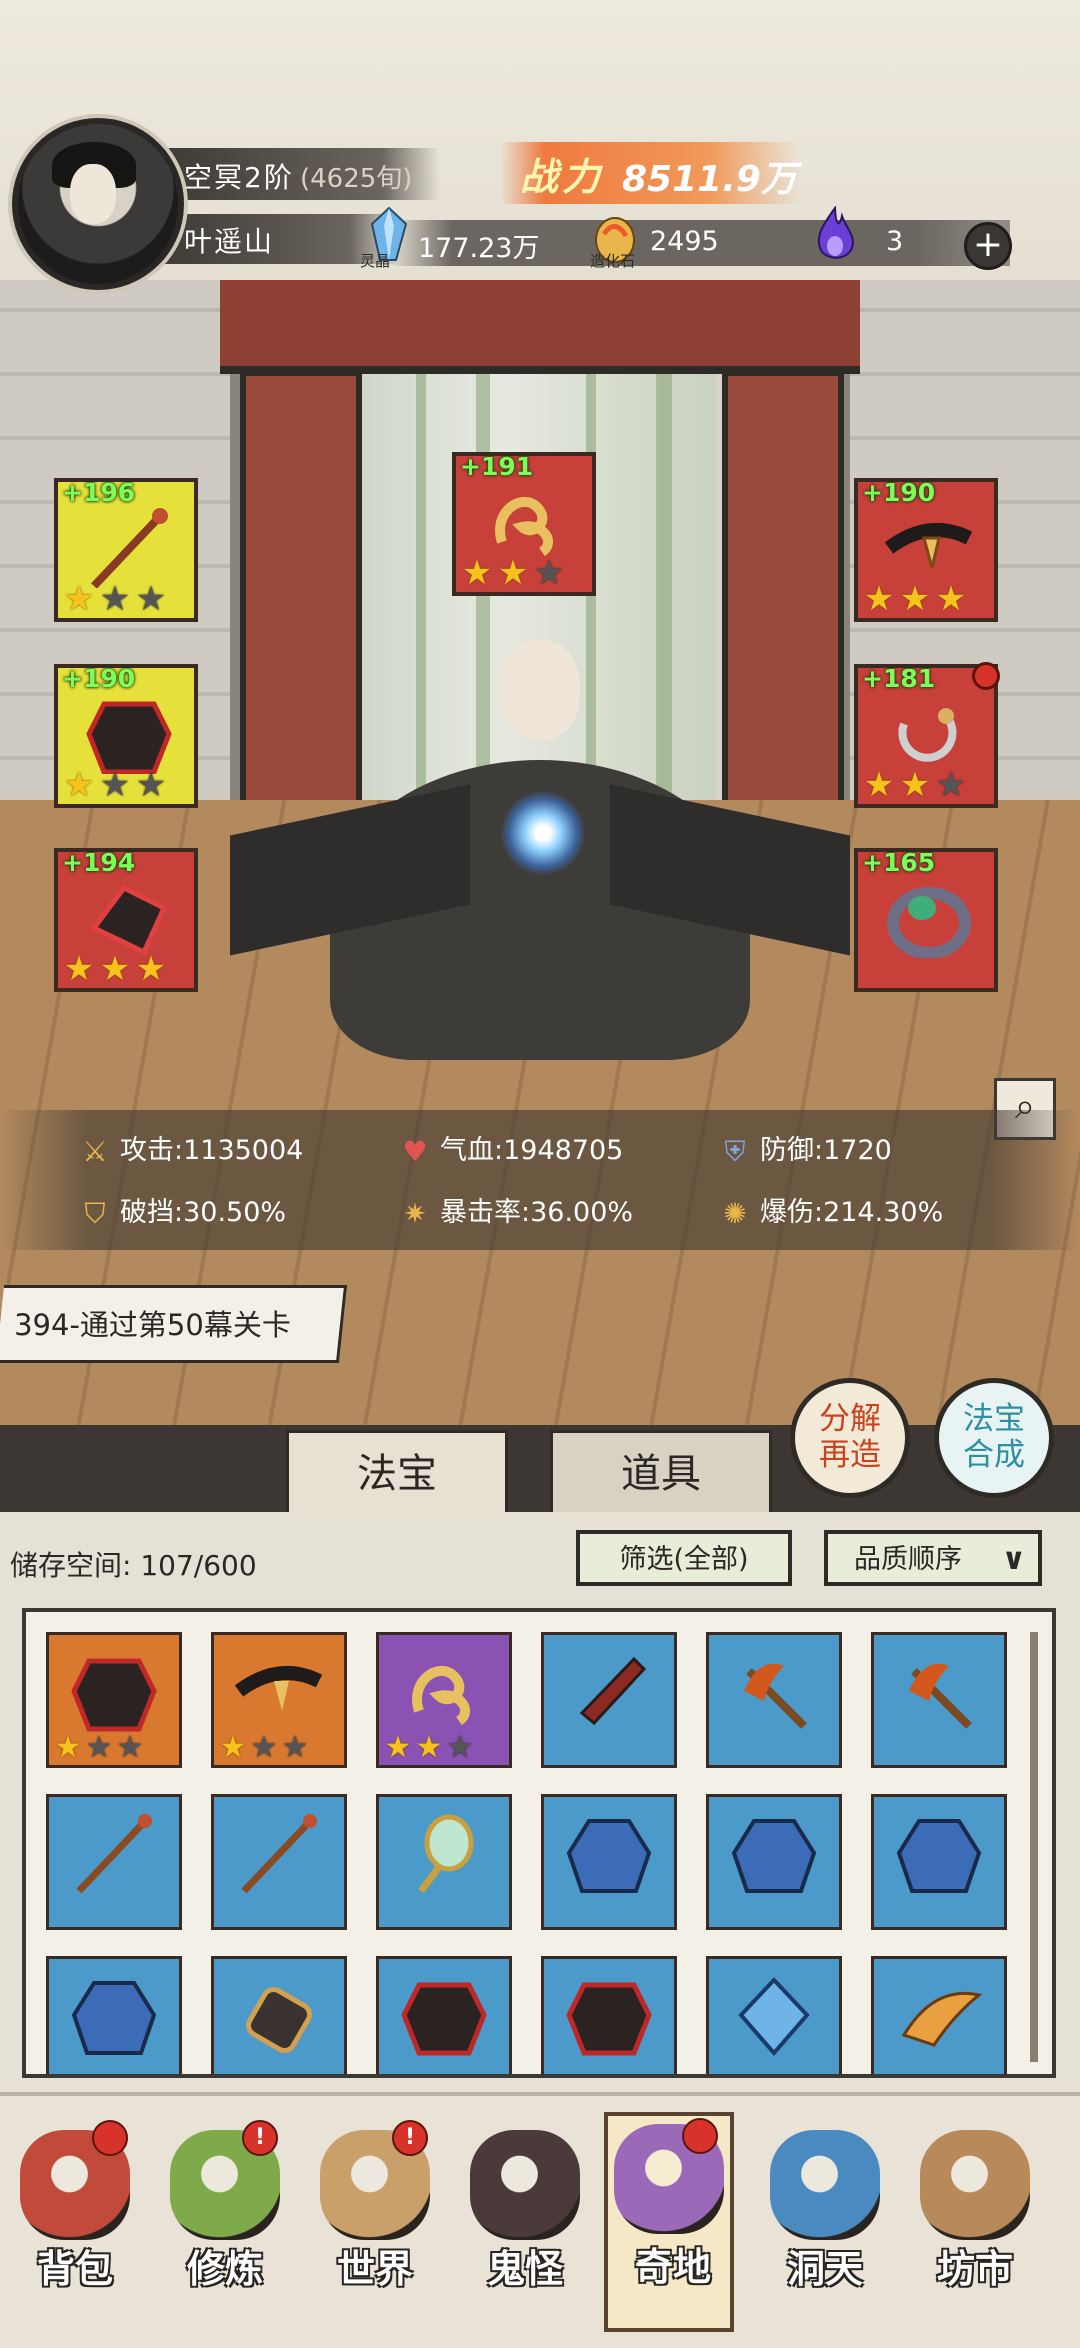 This screenshot has width=1080, height=2348. What do you see at coordinates (824, 2269) in the screenshot?
I see `nav-label: 洞天` at bounding box center [824, 2269].